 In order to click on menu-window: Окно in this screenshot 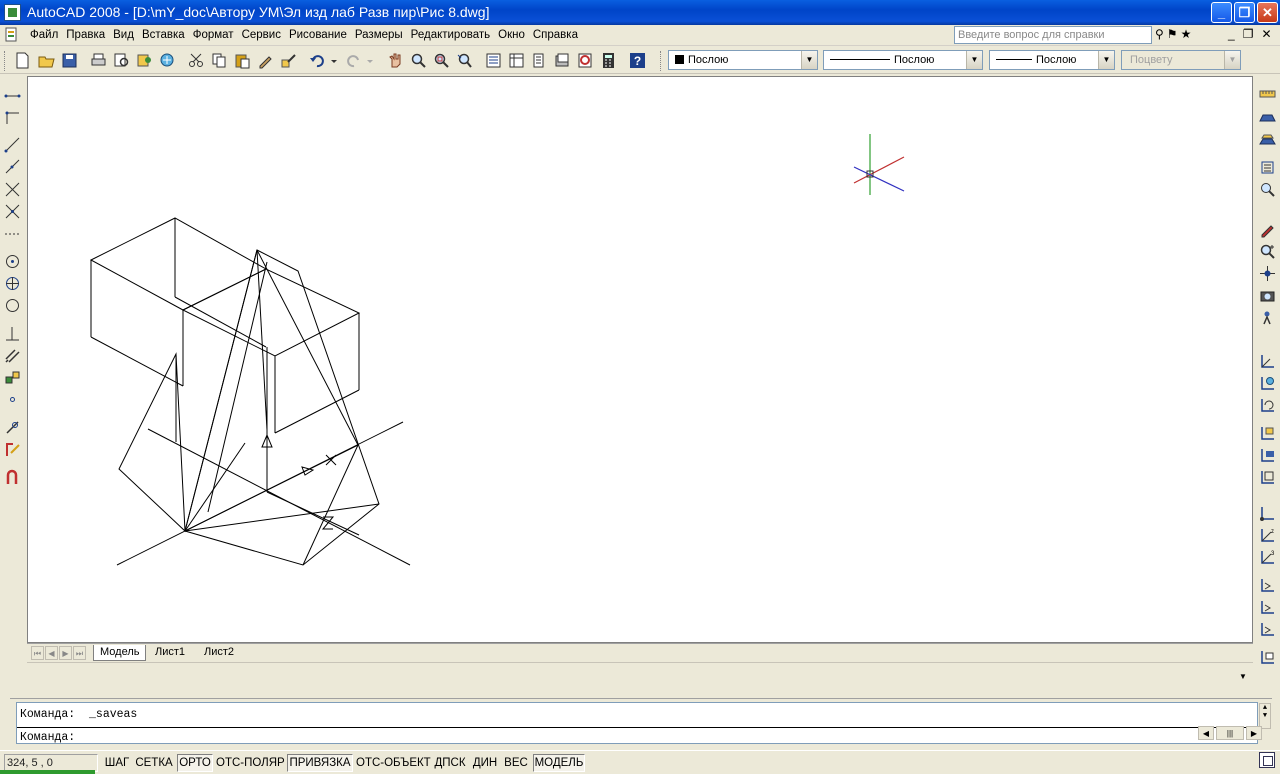, I will do `click(511, 35)`.